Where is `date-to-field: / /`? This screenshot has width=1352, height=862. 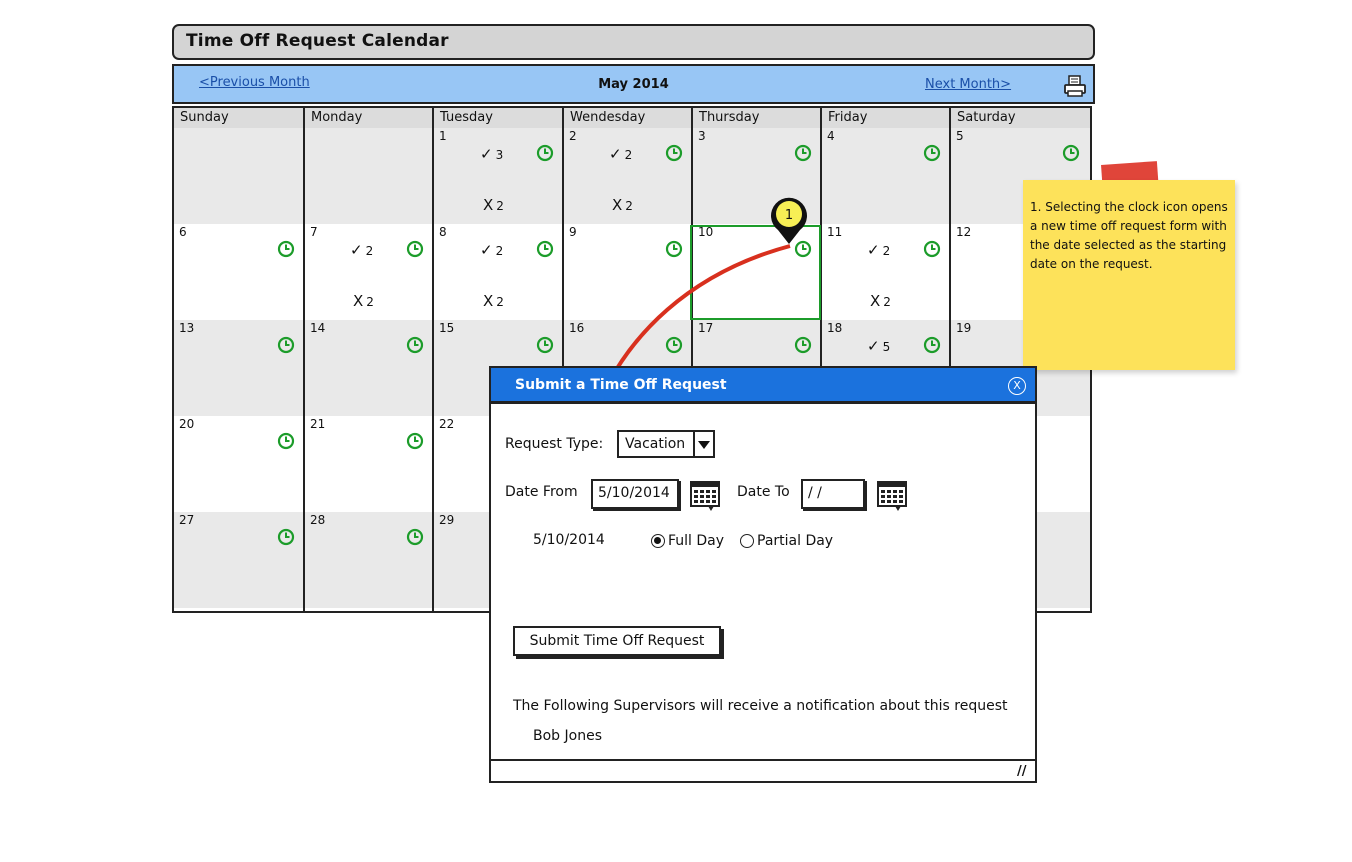 date-to-field: / / is located at coordinates (833, 494).